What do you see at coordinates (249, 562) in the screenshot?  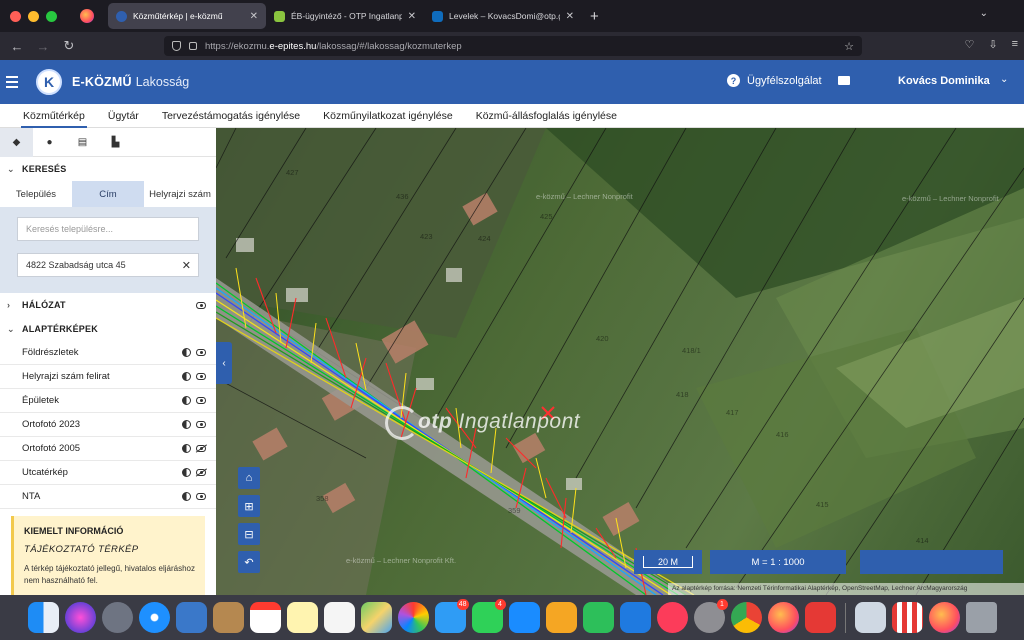 I see `undo-view-button: ↶` at bounding box center [249, 562].